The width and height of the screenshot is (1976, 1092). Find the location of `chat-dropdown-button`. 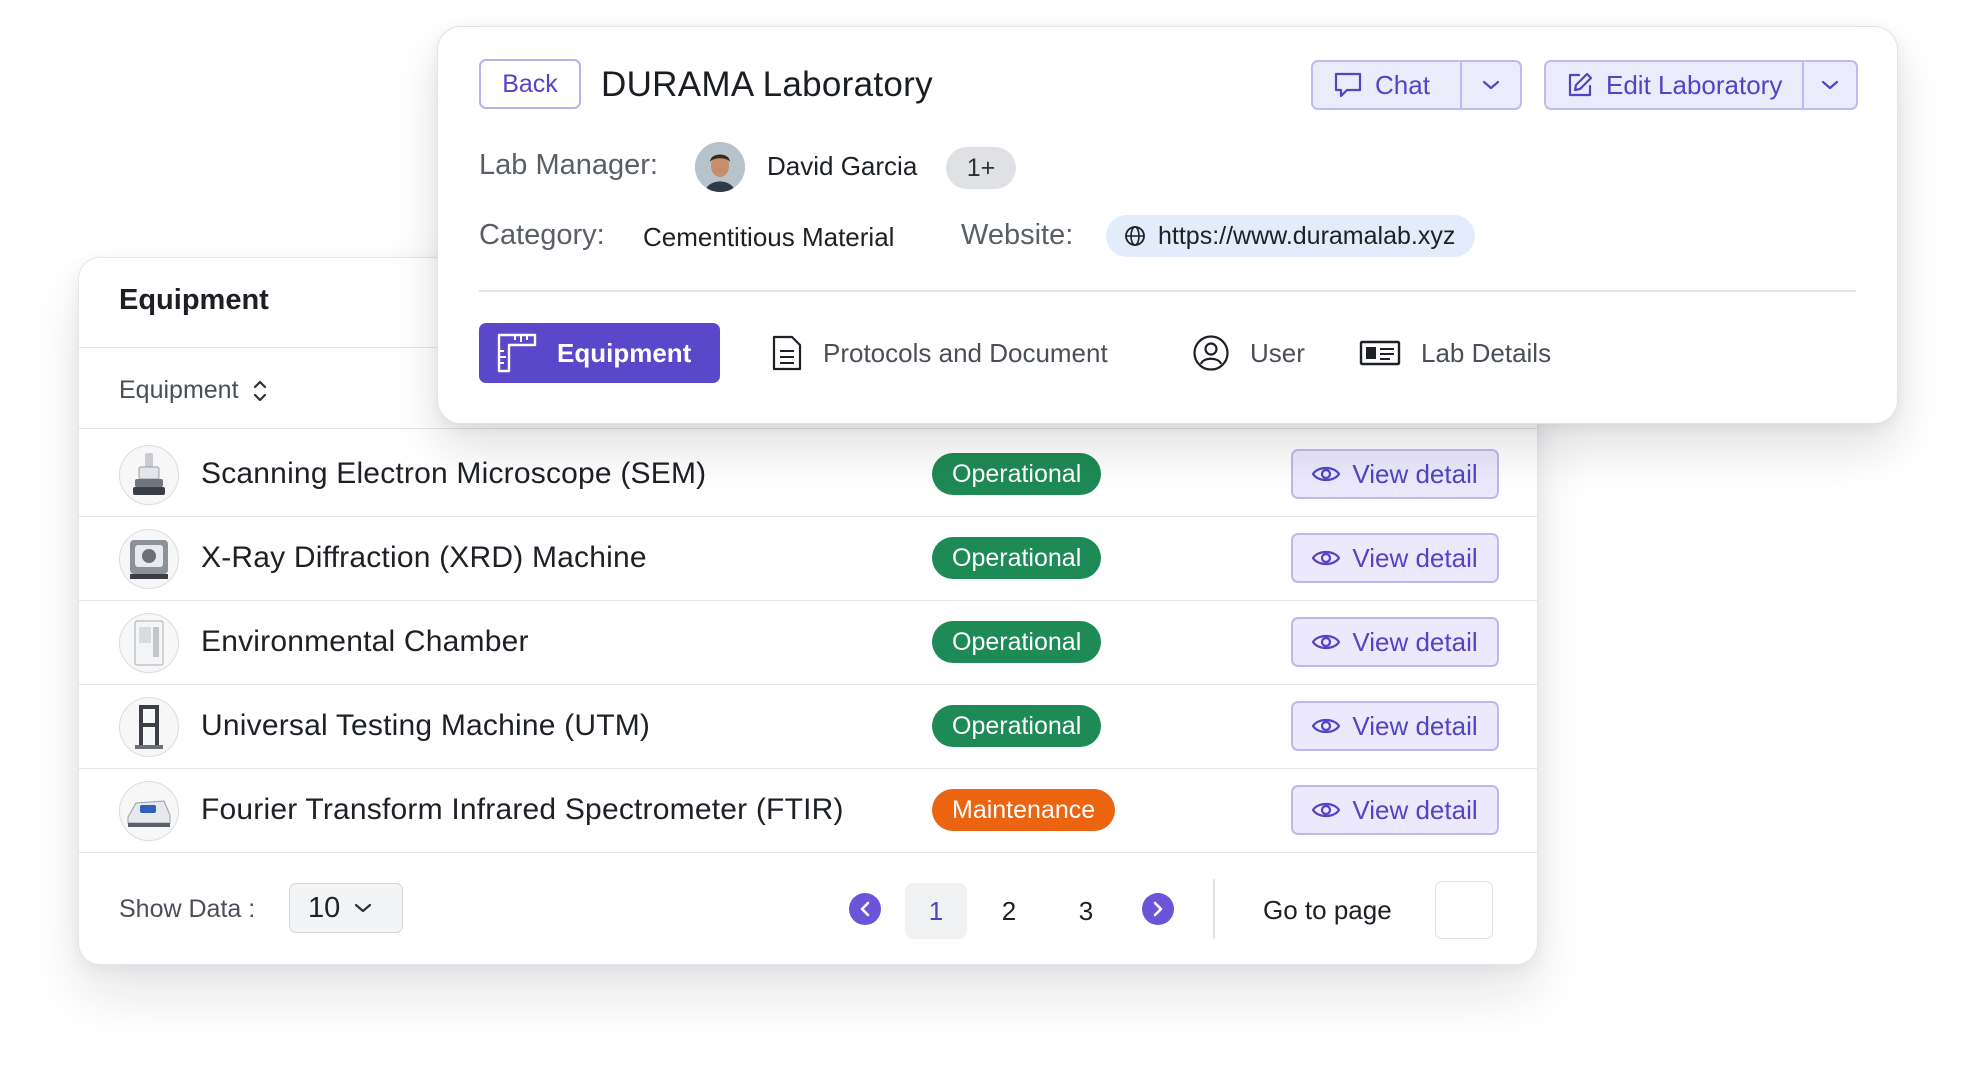

chat-dropdown-button is located at coordinates (1490, 85).